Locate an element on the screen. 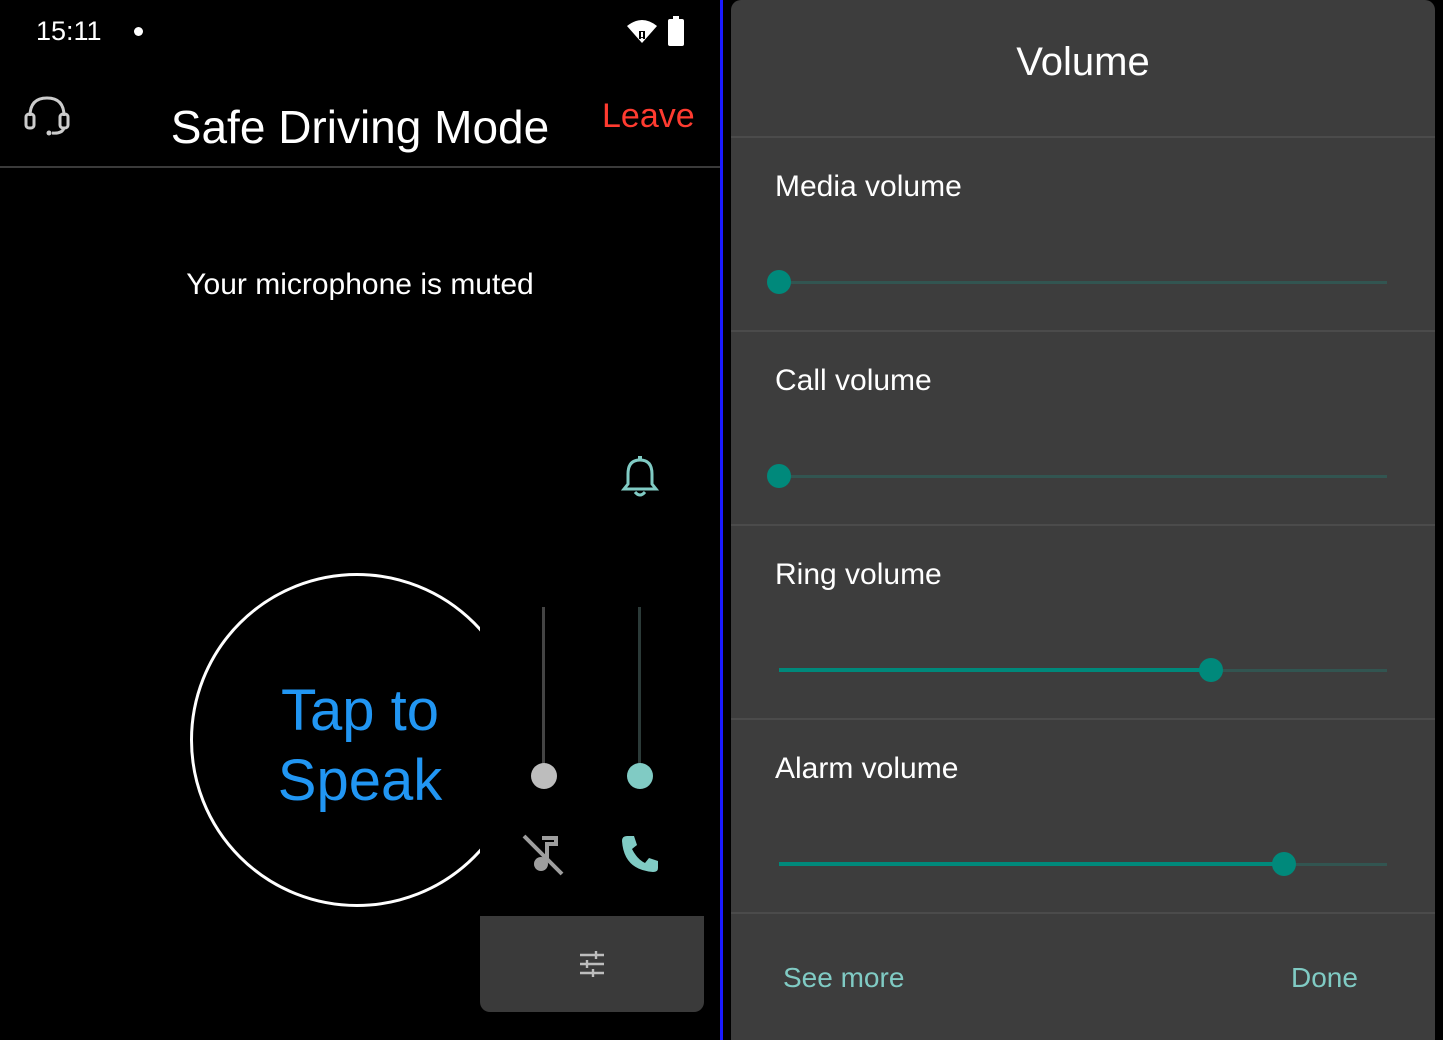 Image resolution: width=1443 pixels, height=1040 pixels. status-time: 15:11 is located at coordinates (69, 31).